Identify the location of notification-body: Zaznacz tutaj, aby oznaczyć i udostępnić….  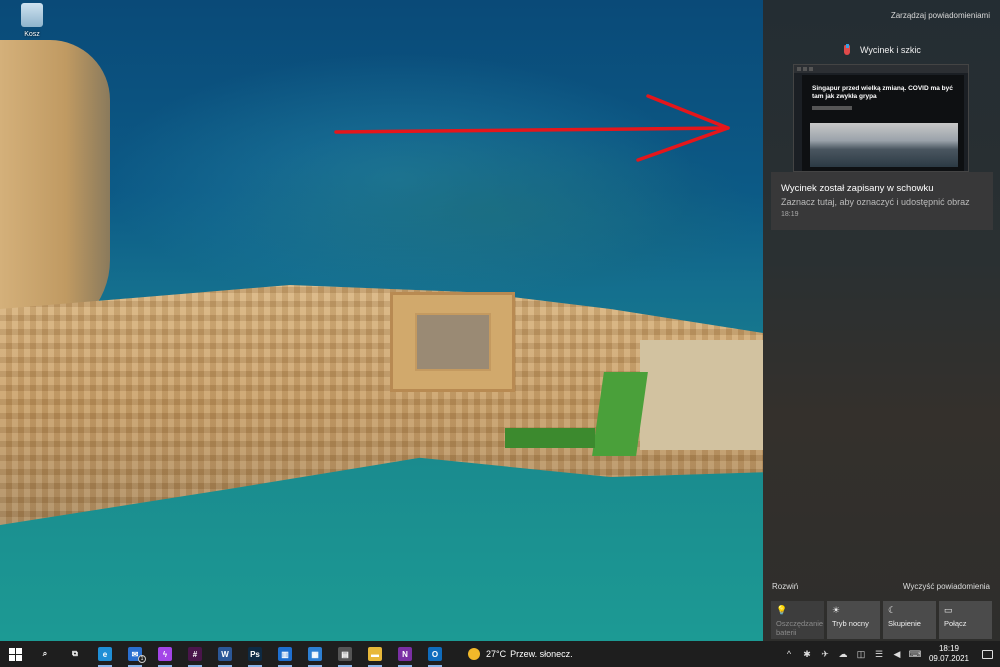
(875, 202).